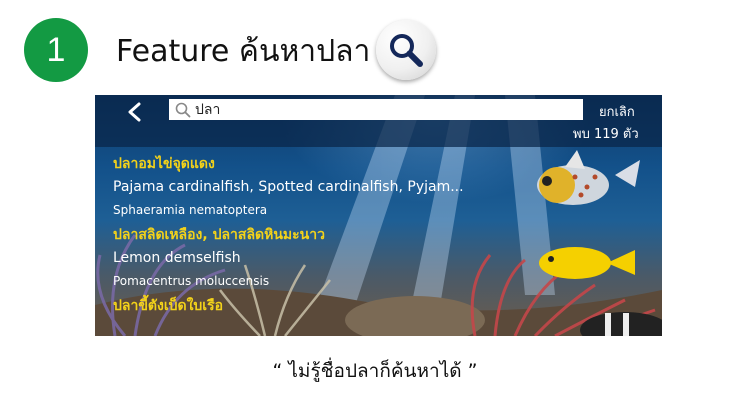 The height and width of the screenshot is (400, 750). Describe the element at coordinates (617, 111) in the screenshot. I see `cancel-button: ยกเลิก` at that location.